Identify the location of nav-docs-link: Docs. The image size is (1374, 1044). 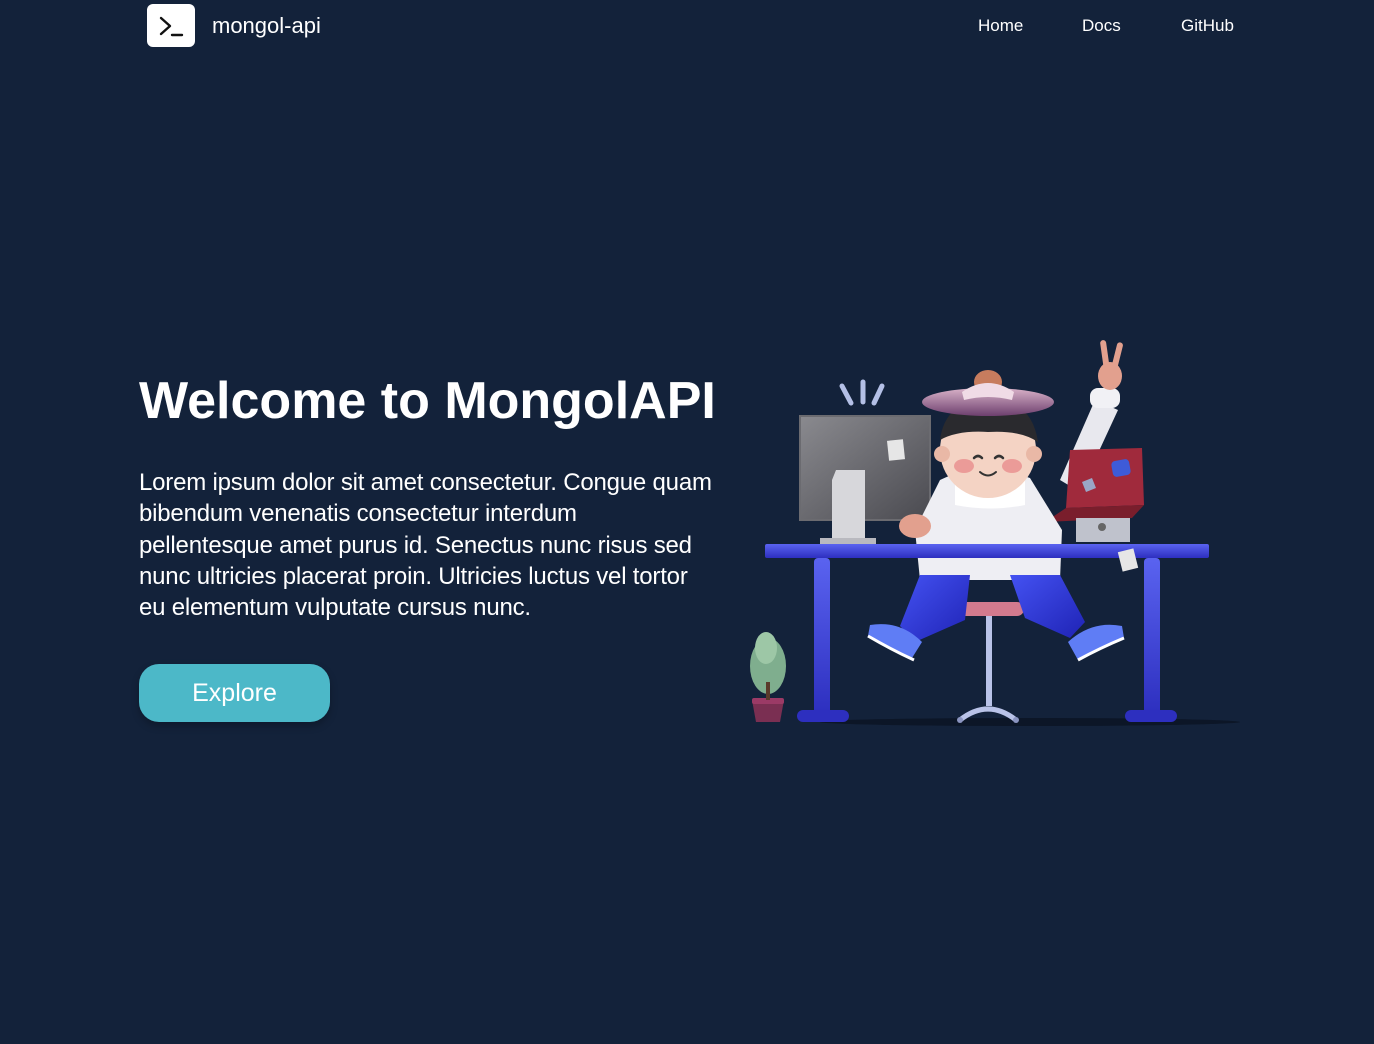
(1101, 26).